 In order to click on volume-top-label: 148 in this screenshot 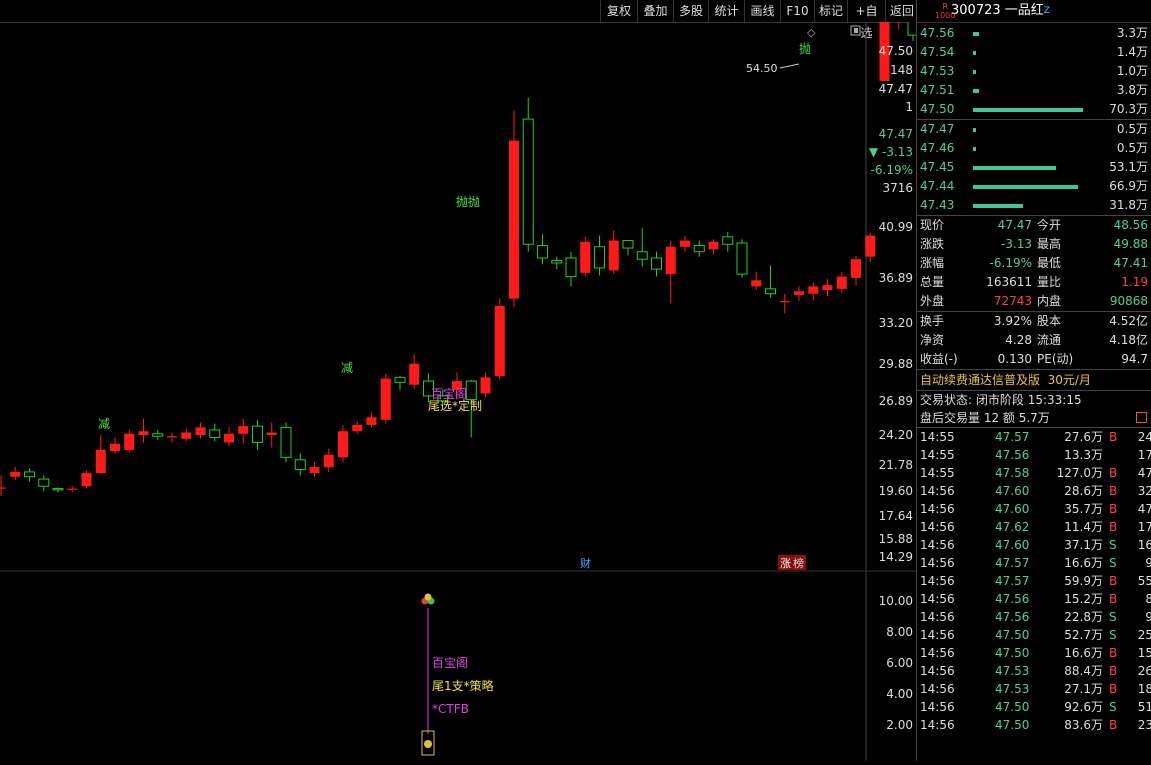, I will do `click(901, 70)`.